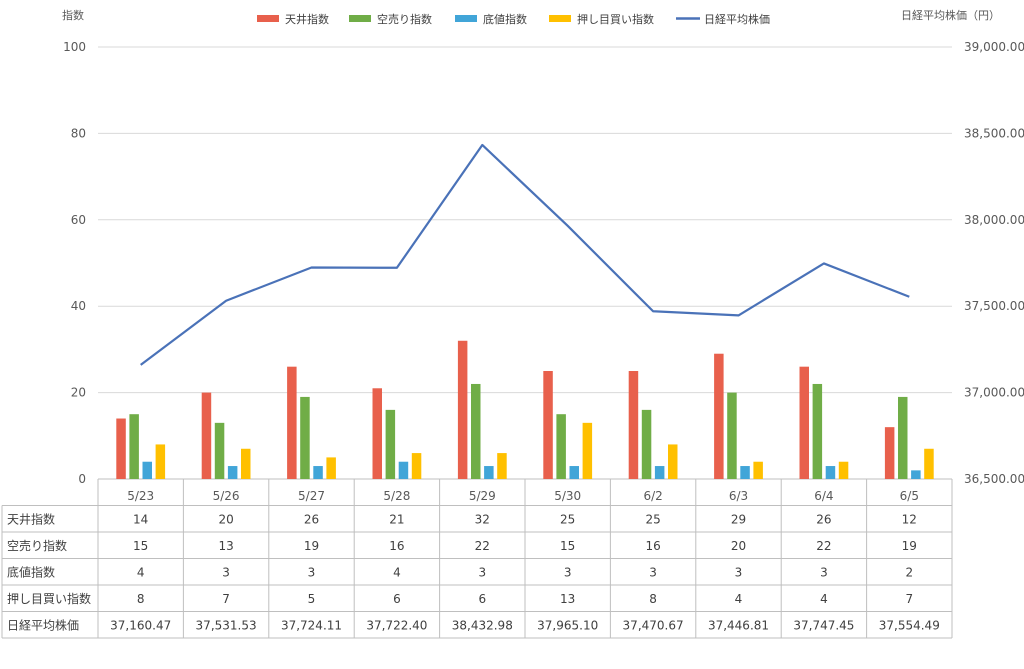 The width and height of the screenshot is (1024, 669). I want to click on table-cell: 5, so click(312, 599).